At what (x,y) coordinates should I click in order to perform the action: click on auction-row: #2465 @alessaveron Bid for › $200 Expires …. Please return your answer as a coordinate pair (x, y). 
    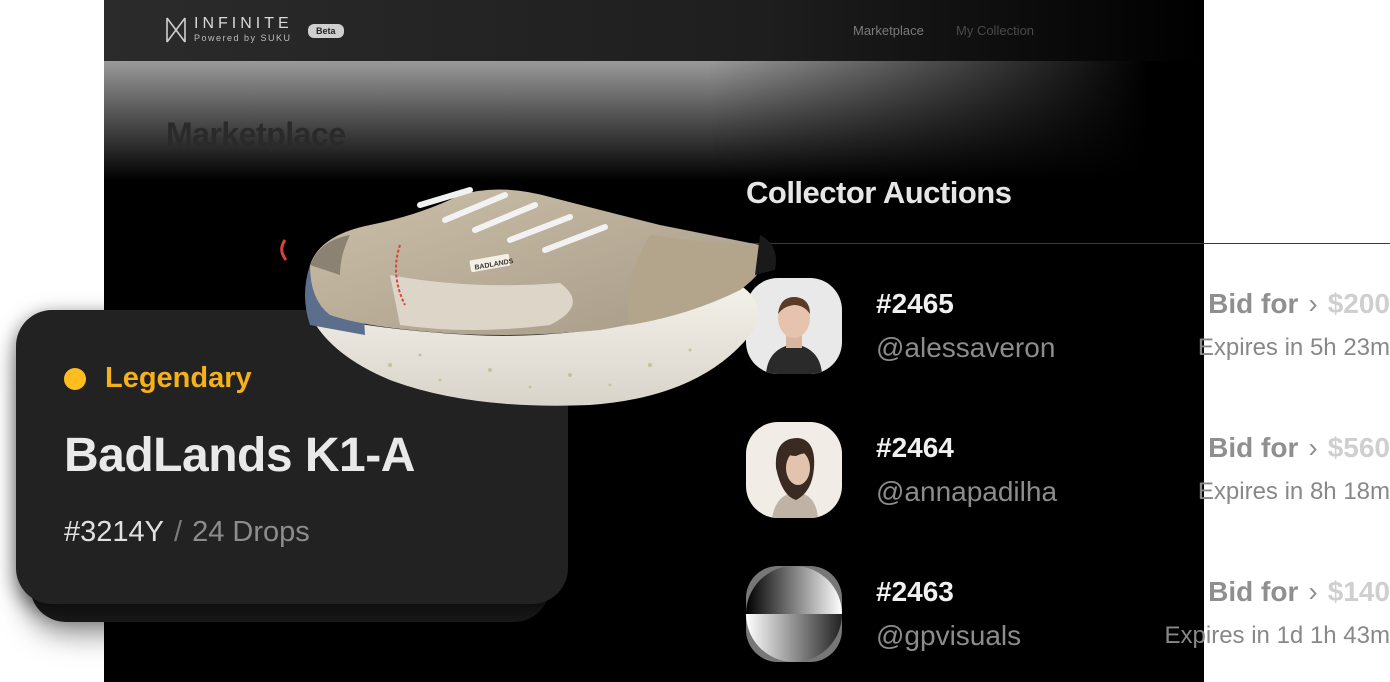
    Looking at the image, I should click on (1068, 328).